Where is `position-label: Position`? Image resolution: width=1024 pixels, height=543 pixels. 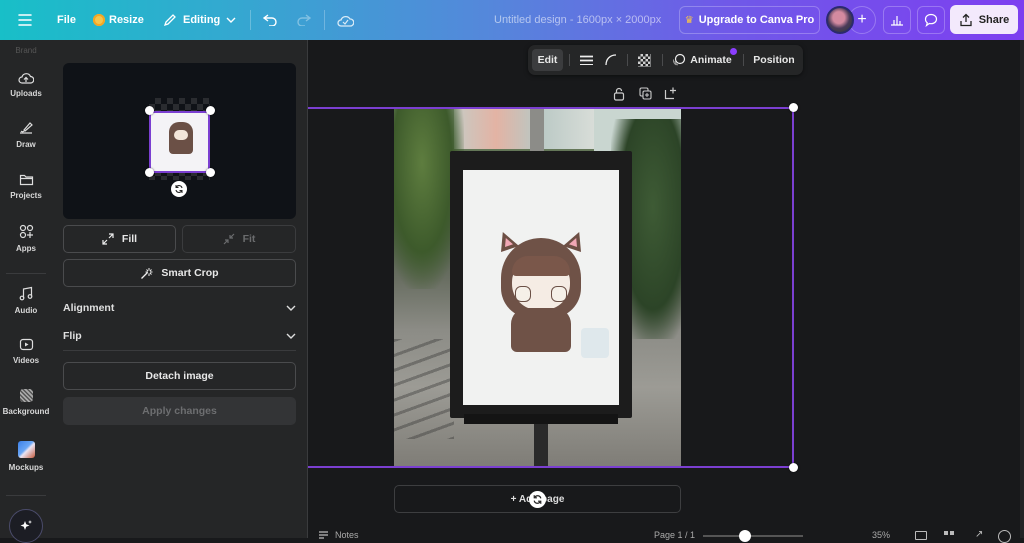
position-label: Position is located at coordinates (774, 60).